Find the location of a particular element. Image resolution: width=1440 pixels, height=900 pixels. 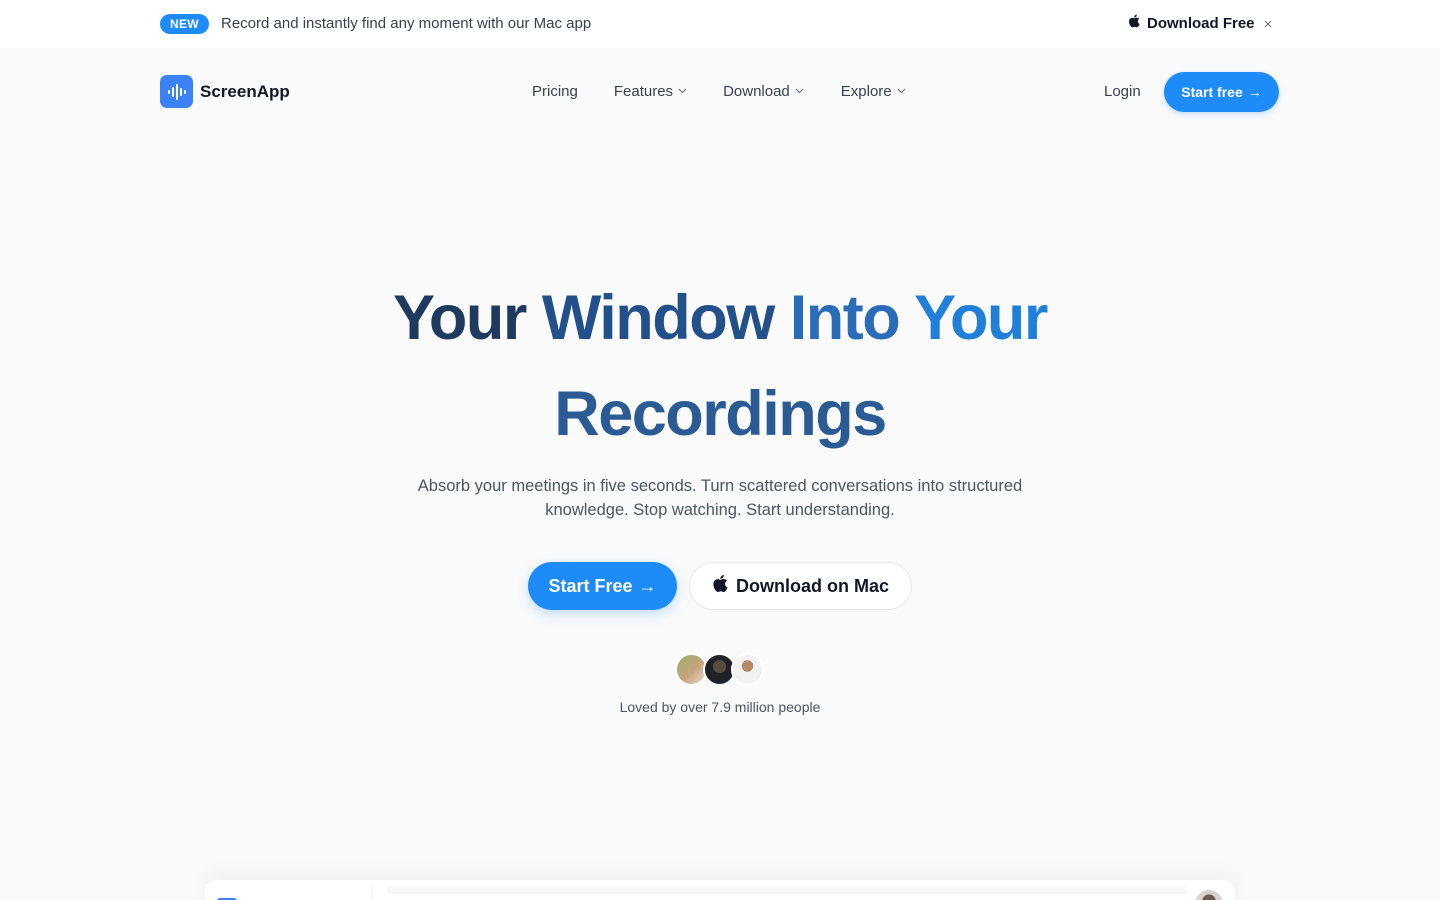

waveform-icon is located at coordinates (176, 91).